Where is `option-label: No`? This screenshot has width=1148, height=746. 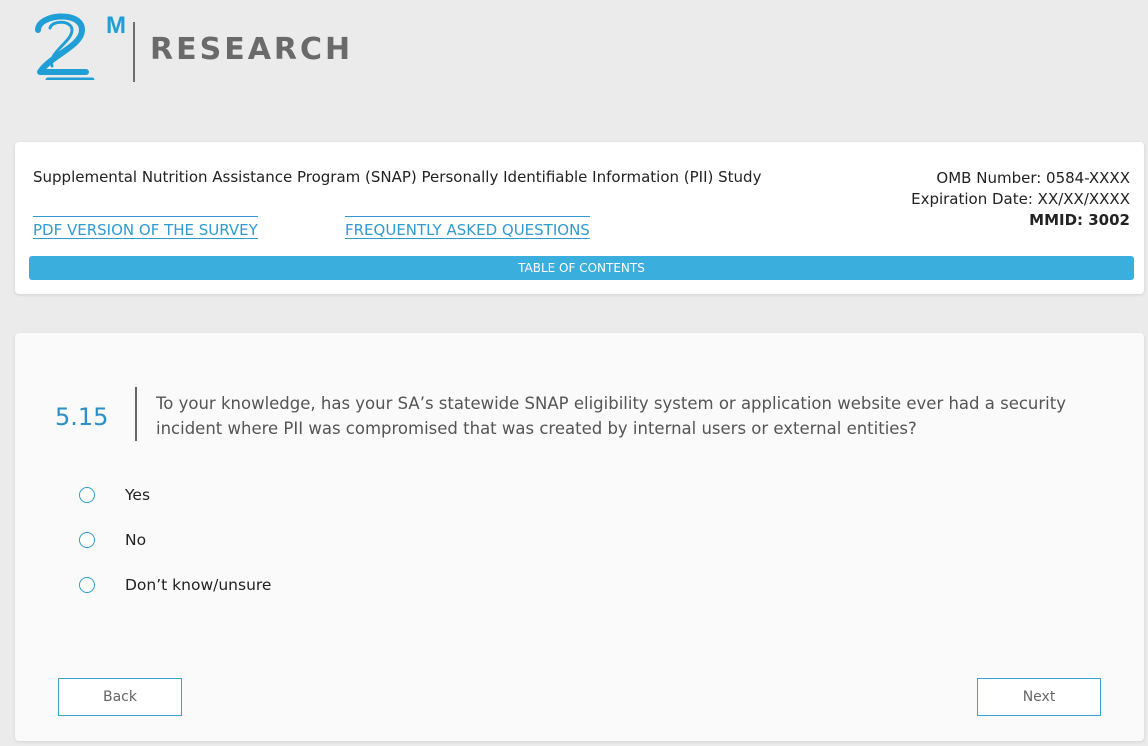
option-label: No is located at coordinates (136, 540).